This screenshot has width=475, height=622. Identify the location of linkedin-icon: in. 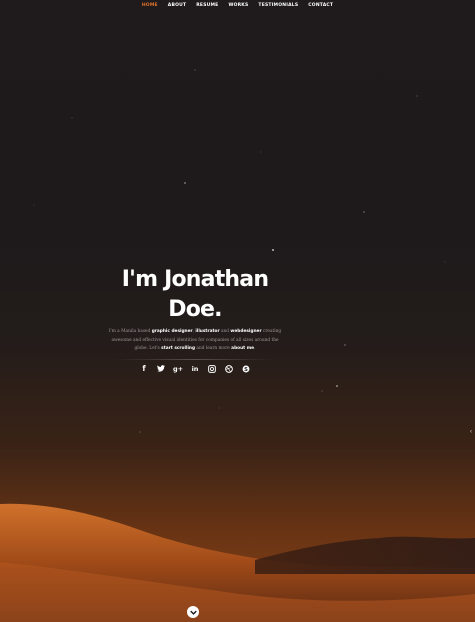
(195, 369).